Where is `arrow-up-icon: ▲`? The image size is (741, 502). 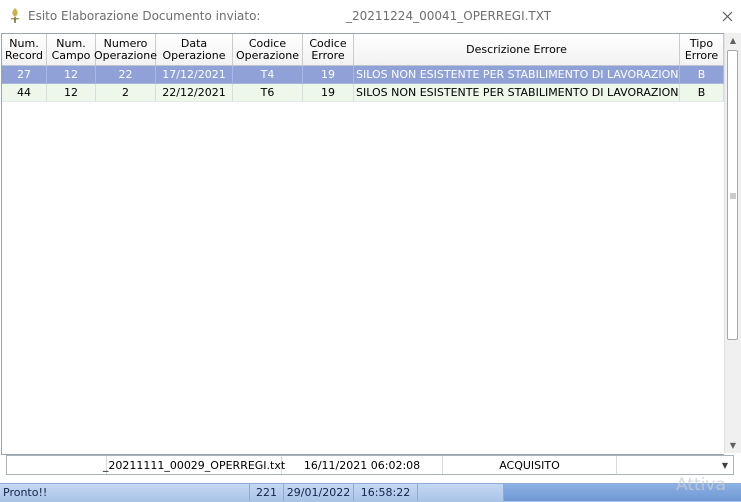 arrow-up-icon: ▲ is located at coordinates (733, 40).